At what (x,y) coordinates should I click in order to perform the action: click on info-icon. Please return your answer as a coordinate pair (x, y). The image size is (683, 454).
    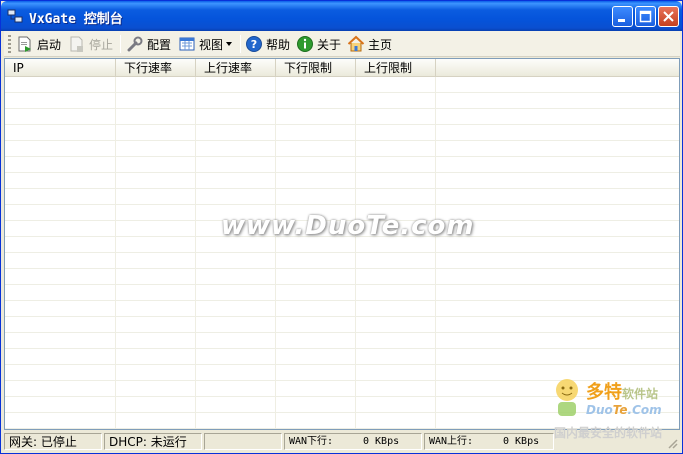
    Looking at the image, I should click on (305, 44).